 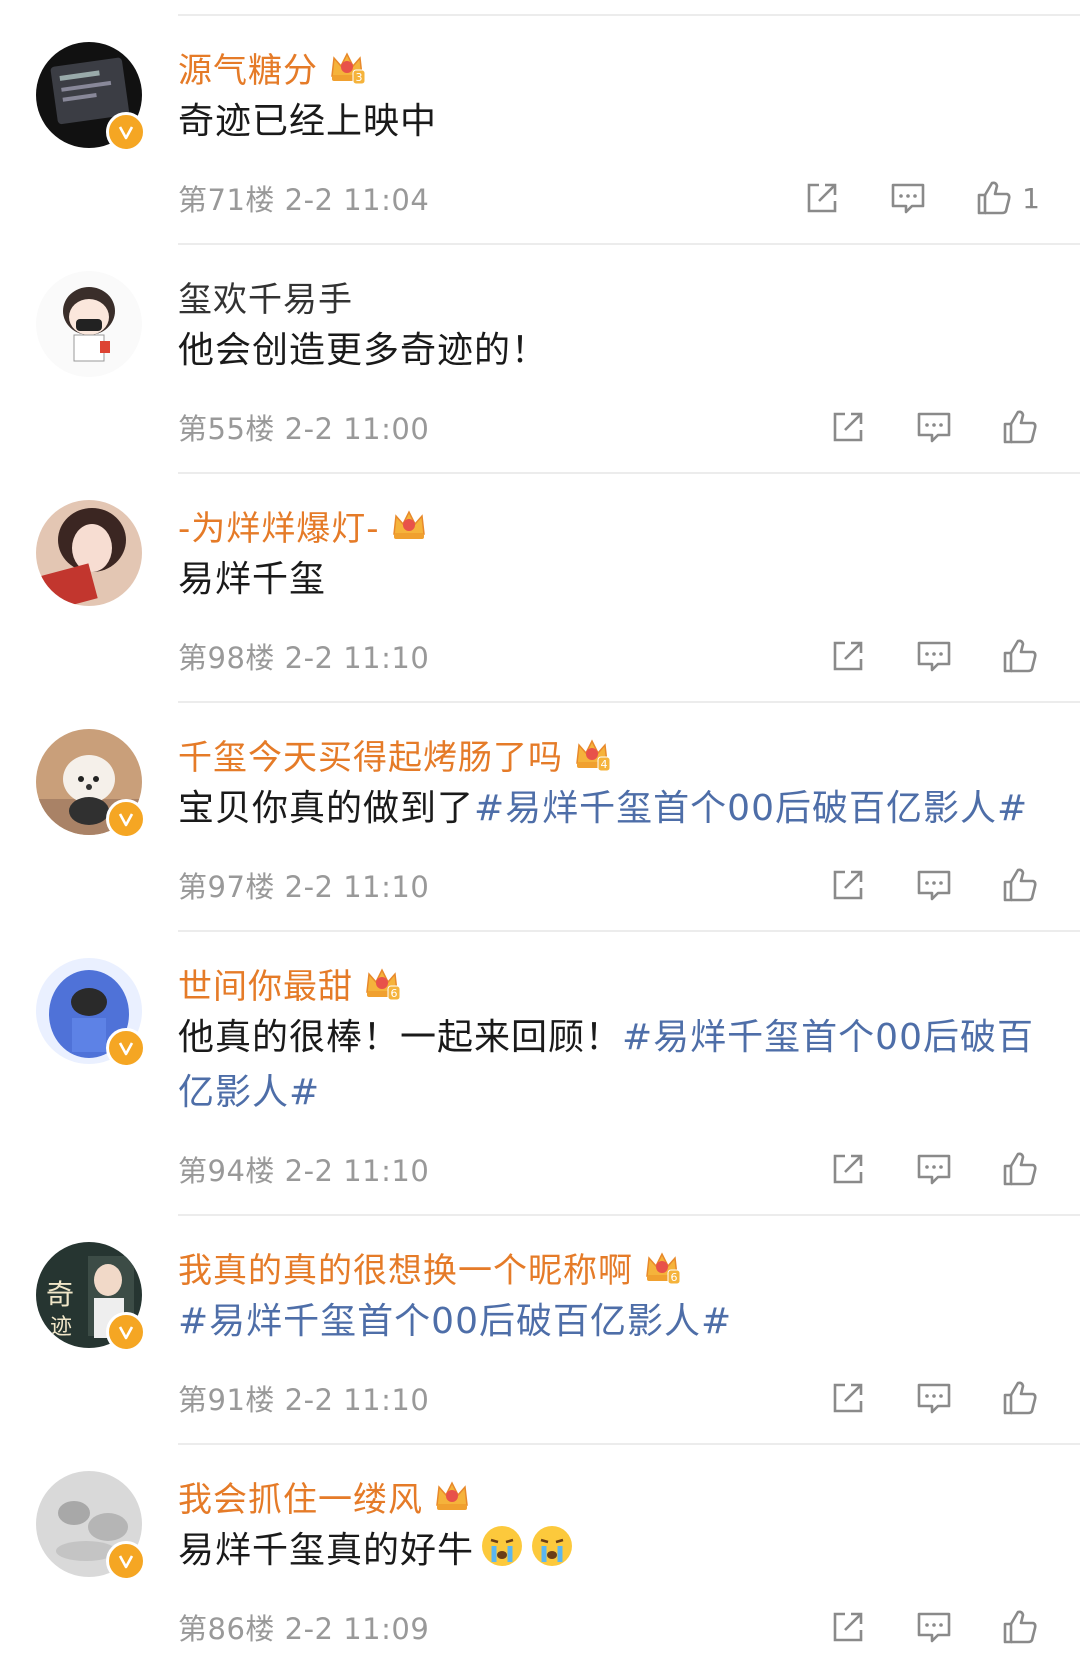 I want to click on crown-member-icon: 3, so click(x=348, y=68).